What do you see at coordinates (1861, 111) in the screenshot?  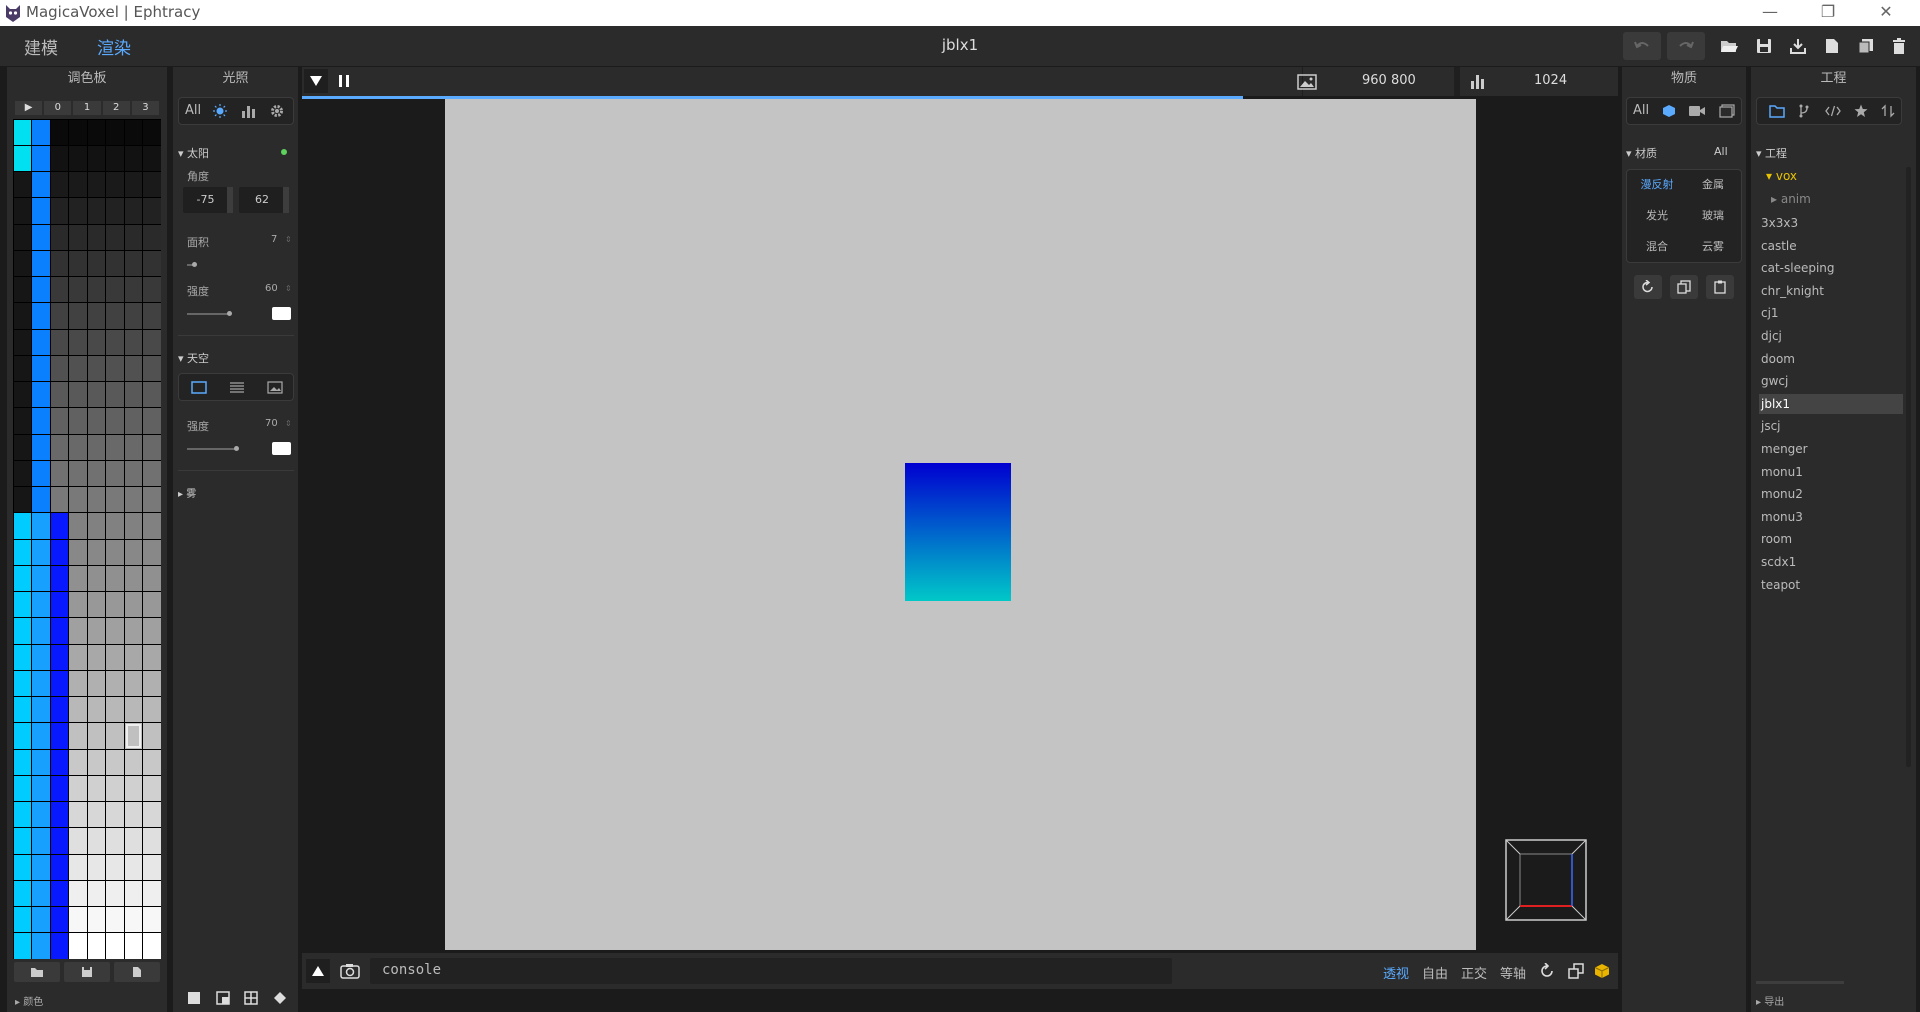 I see `star-icon` at bounding box center [1861, 111].